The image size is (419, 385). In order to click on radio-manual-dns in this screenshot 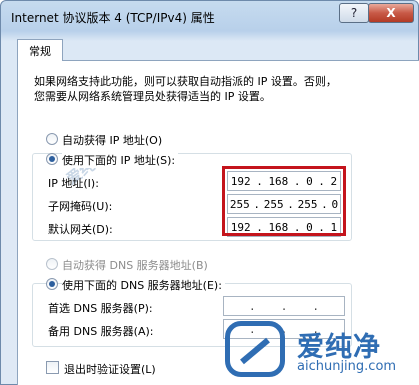, I will do `click(52, 284)`.